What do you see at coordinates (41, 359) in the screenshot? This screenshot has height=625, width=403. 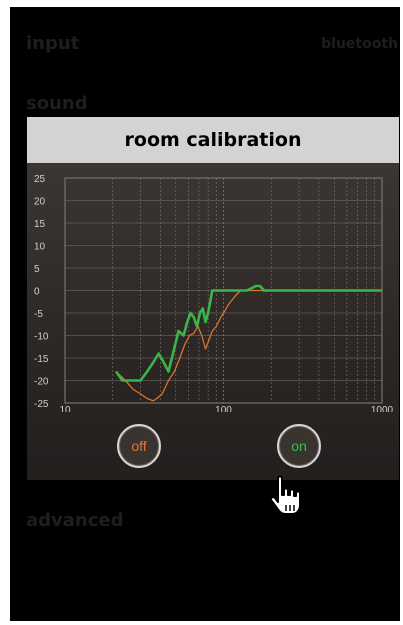 I see `y-tick-label: -15` at bounding box center [41, 359].